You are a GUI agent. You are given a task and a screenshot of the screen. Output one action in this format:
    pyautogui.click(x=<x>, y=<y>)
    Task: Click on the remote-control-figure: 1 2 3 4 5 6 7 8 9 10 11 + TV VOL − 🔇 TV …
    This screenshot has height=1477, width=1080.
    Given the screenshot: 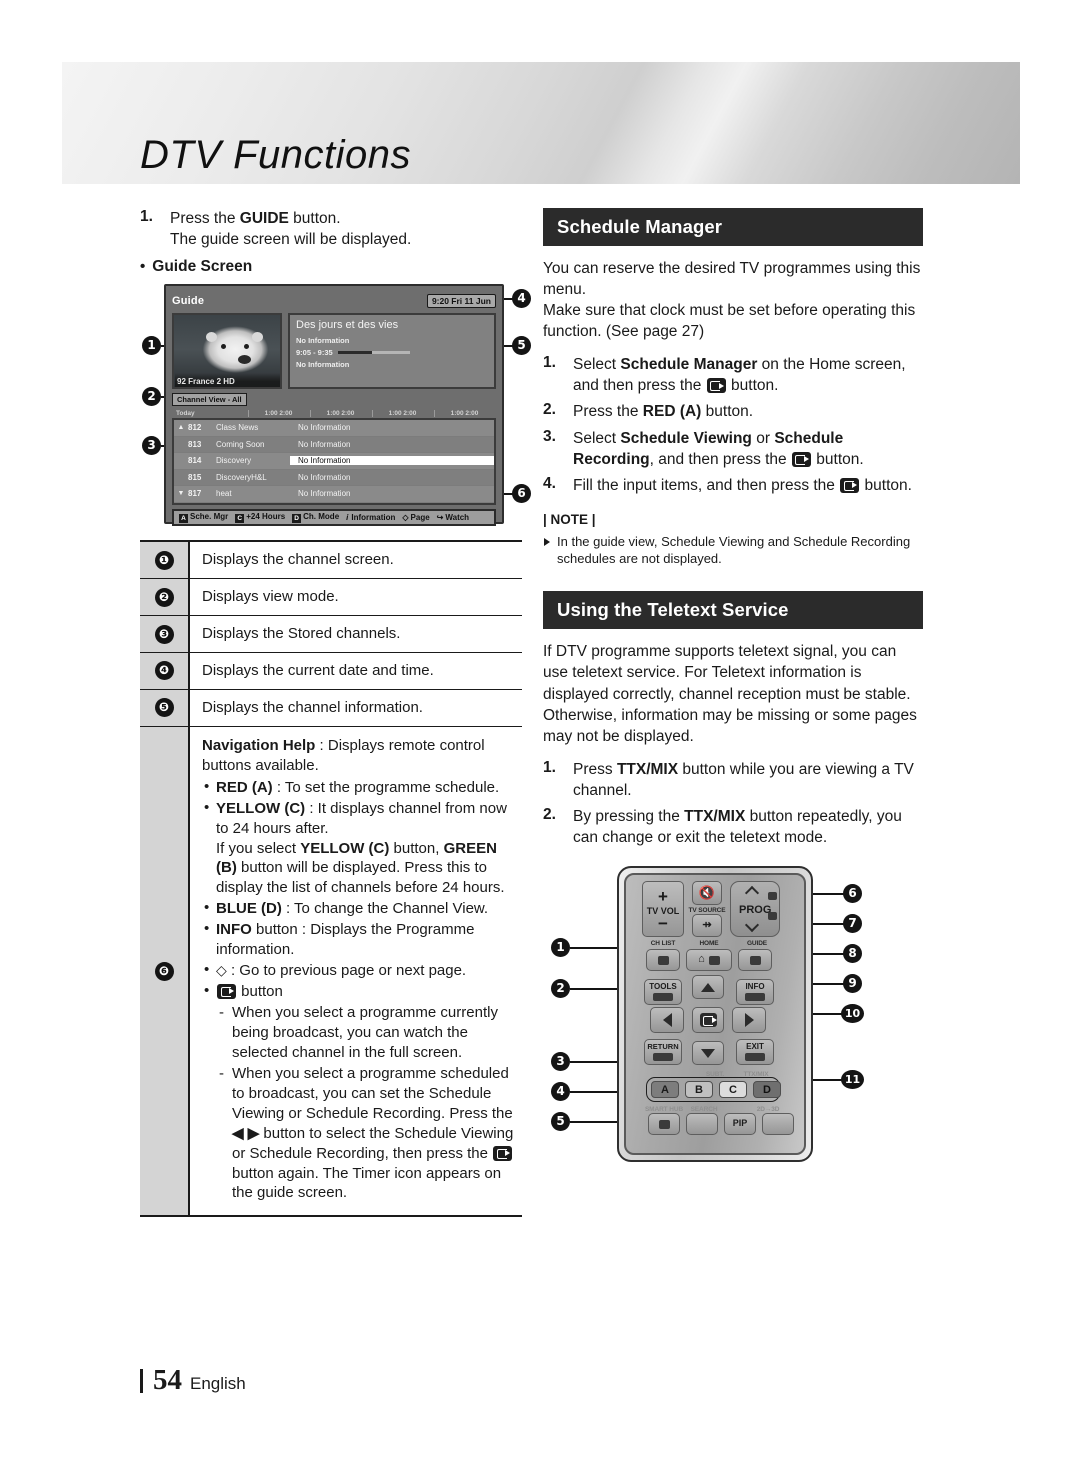 What is the action you would take?
    pyautogui.click(x=733, y=1018)
    